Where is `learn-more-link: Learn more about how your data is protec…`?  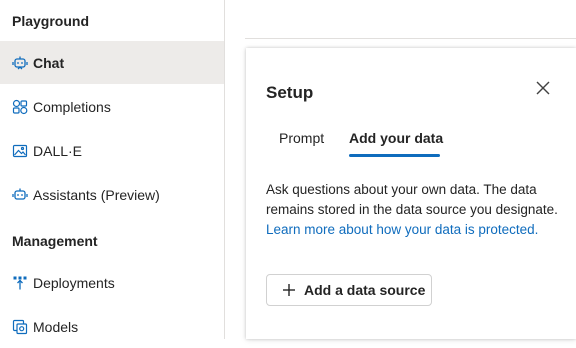
learn-more-link: Learn more about how your data is protec… is located at coordinates (402, 229).